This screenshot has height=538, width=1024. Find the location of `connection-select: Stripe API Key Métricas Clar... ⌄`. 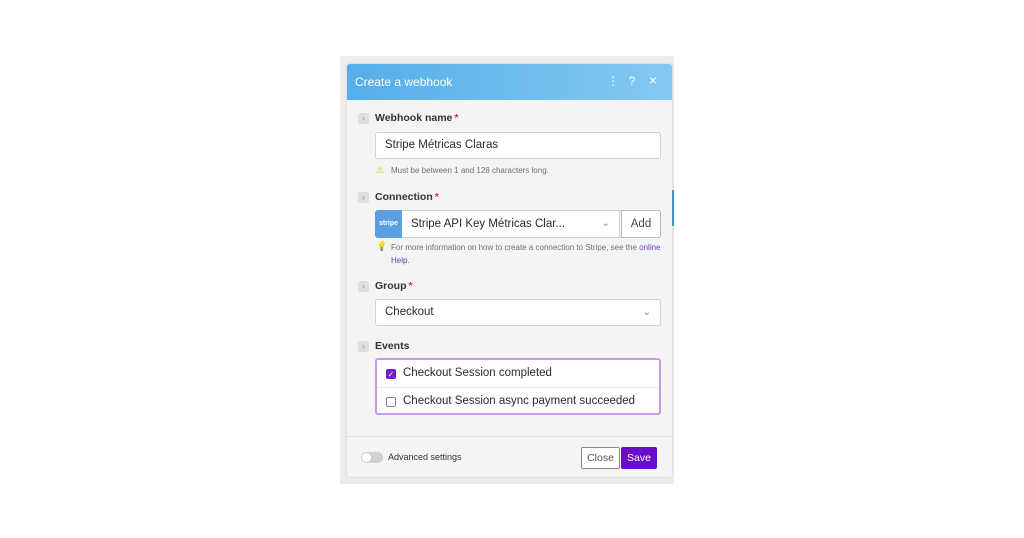

connection-select: Stripe API Key Métricas Clar... ⌄ is located at coordinates (511, 224).